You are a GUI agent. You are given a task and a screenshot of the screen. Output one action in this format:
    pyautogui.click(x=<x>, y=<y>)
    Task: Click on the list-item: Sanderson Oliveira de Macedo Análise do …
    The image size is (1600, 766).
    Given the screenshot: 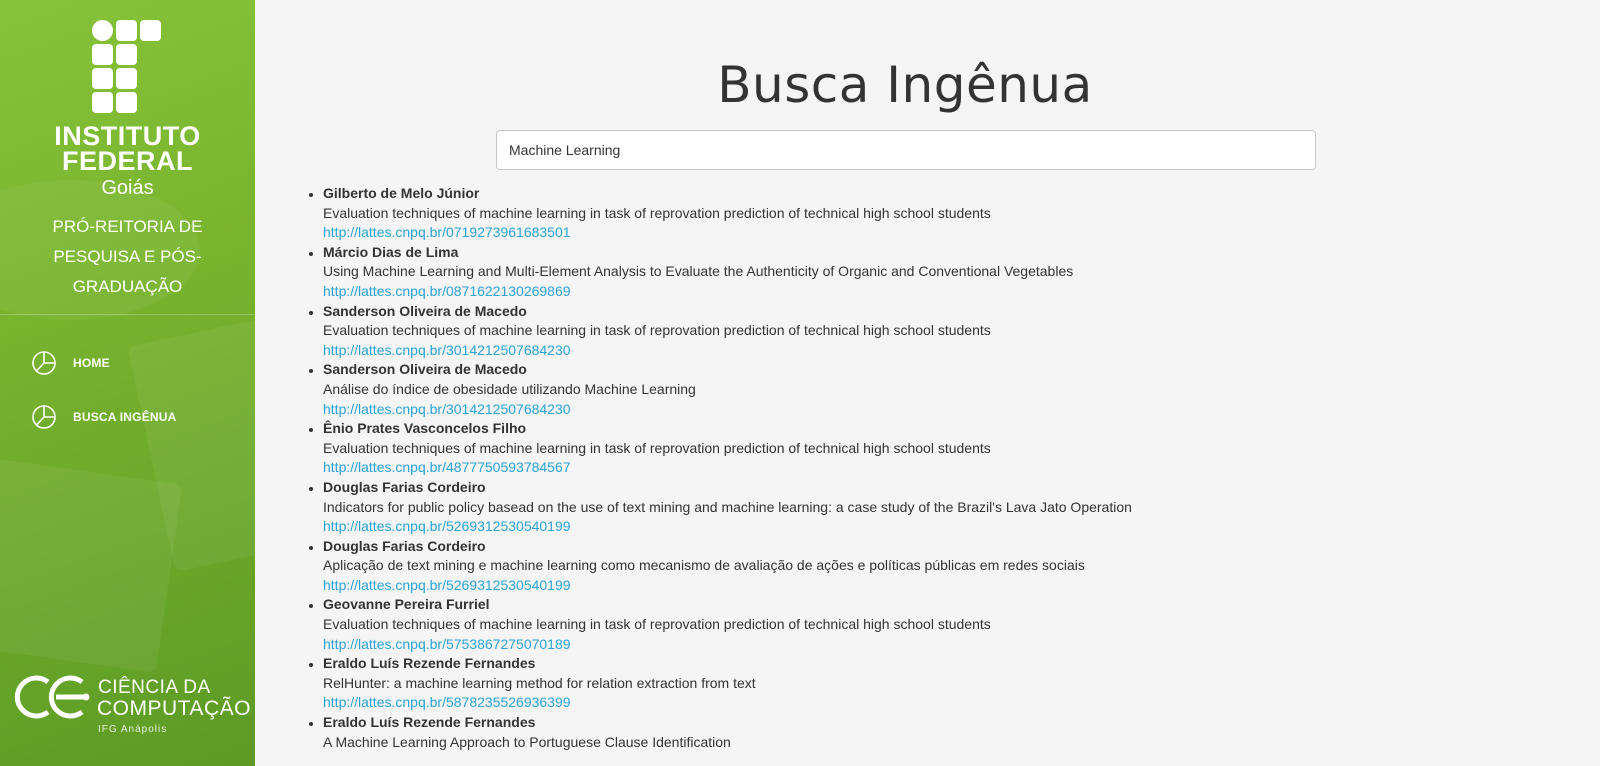 What is the action you would take?
    pyautogui.click(x=923, y=389)
    